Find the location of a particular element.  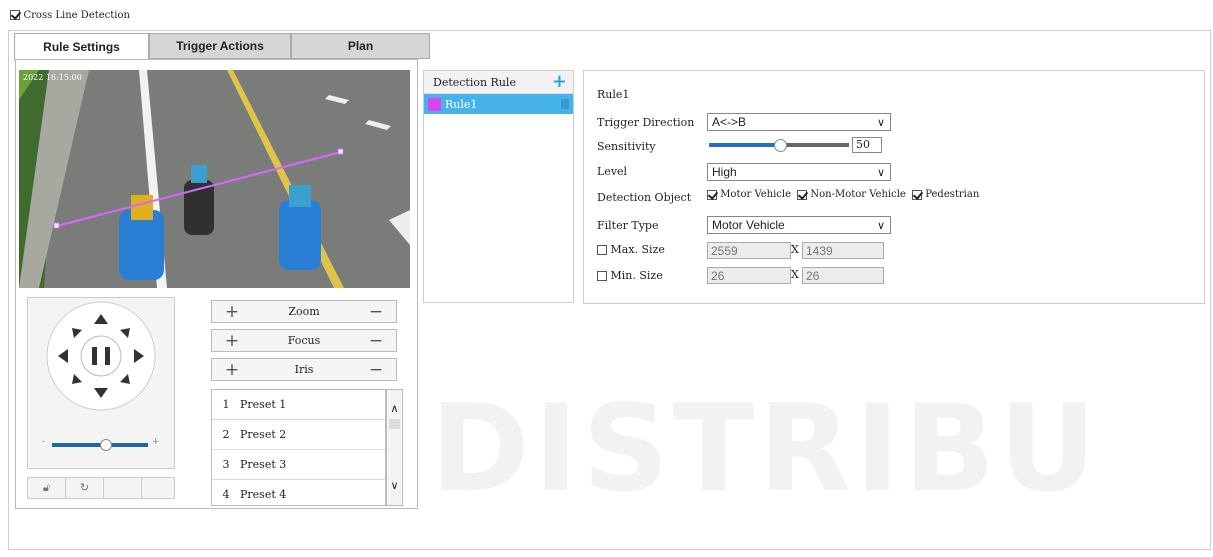

sensitivity-handle is located at coordinates (780, 145).